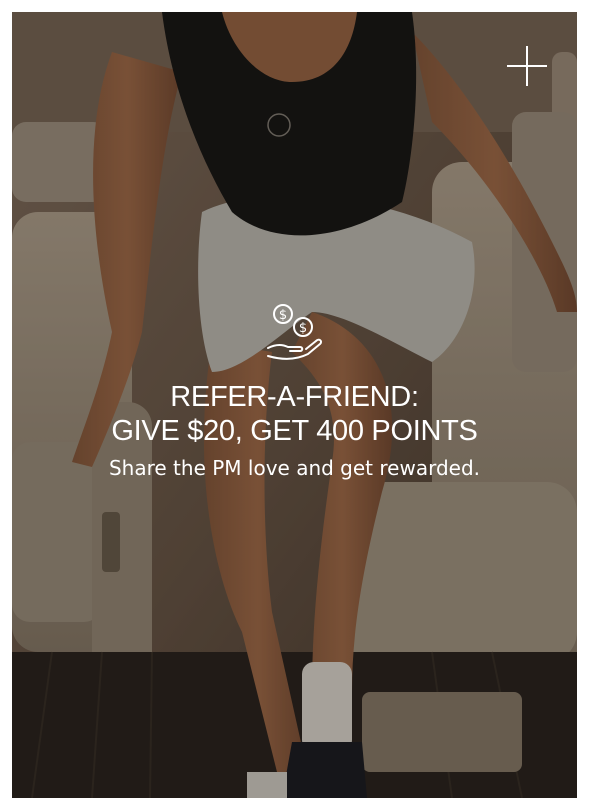 This screenshot has width=600, height=810. Describe the element at coordinates (294, 332) in the screenshot. I see `hand-coins-icon: $ $` at that location.